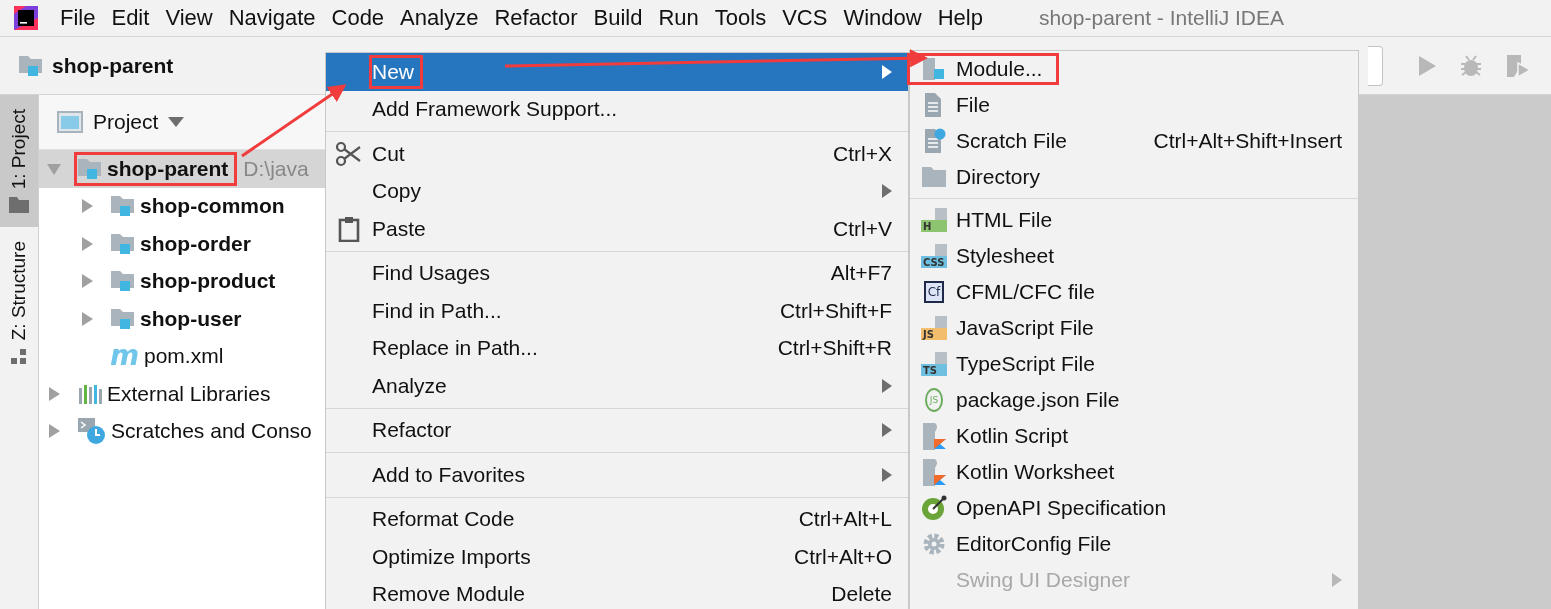 The image size is (1551, 609). What do you see at coordinates (349, 153) in the screenshot?
I see `scissors-icon` at bounding box center [349, 153].